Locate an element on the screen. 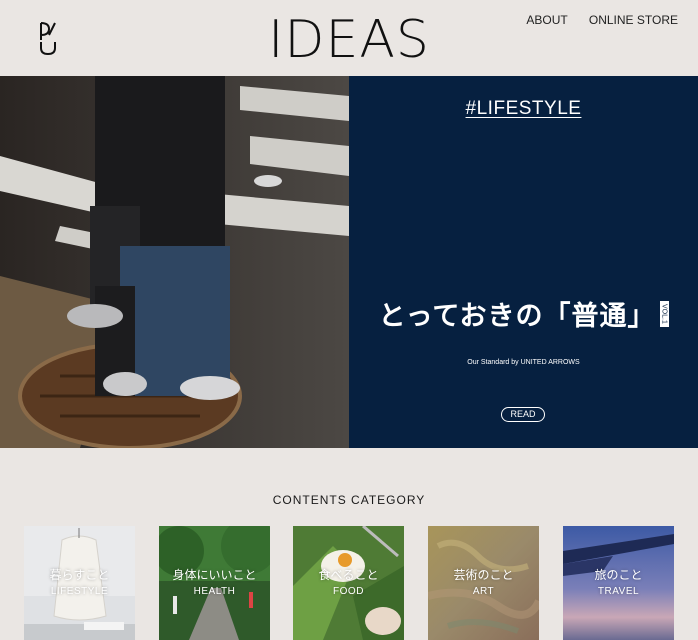 The width and height of the screenshot is (698, 640). nav-online-store-link: ONLINE STORE is located at coordinates (633, 20).